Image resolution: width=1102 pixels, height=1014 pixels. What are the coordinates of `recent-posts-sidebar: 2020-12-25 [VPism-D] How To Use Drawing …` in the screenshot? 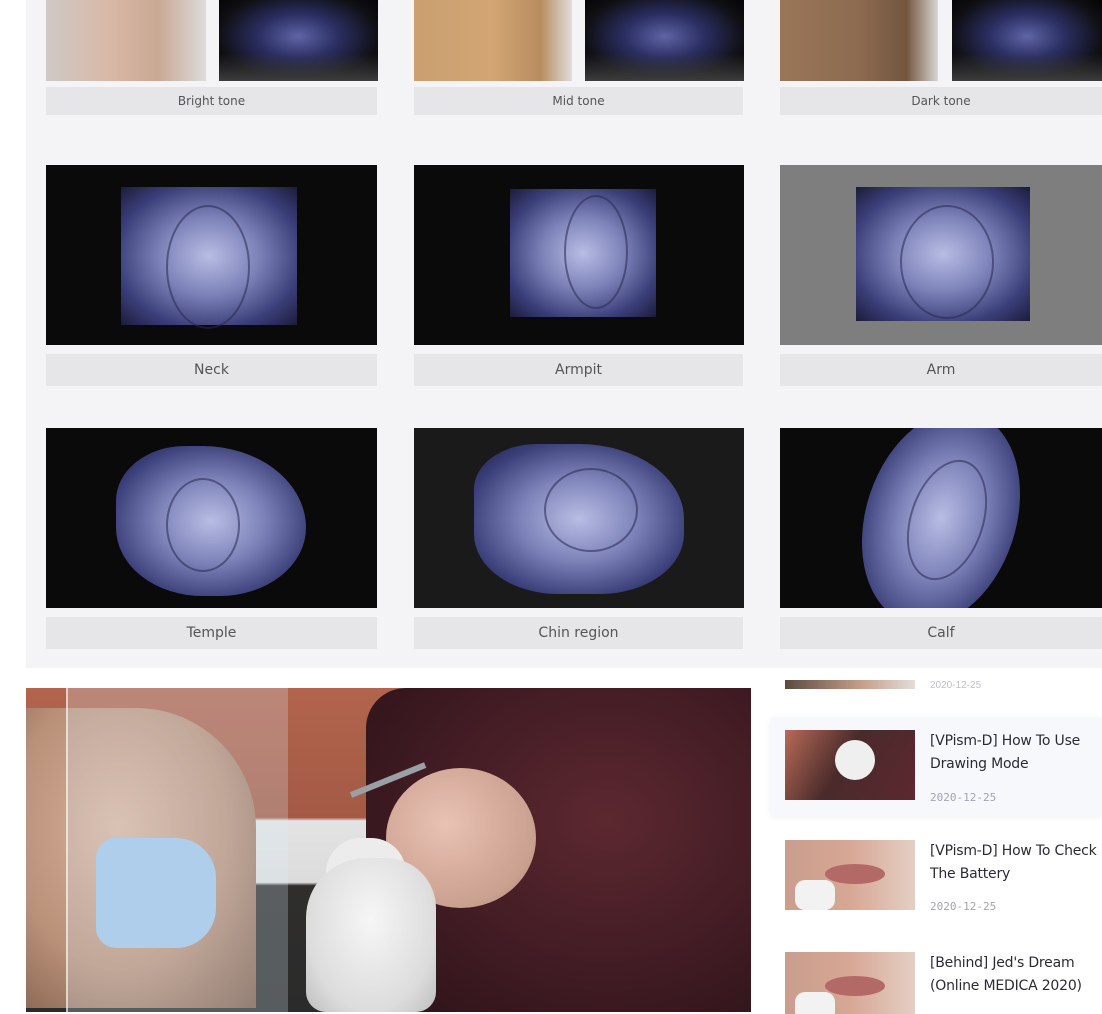 It's located at (936, 847).